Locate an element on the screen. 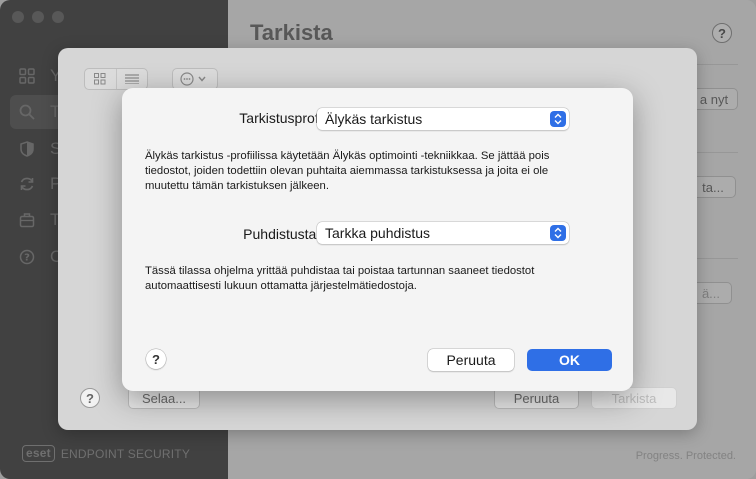 The width and height of the screenshot is (756, 479). sheet-help-button: ? is located at coordinates (90, 398).